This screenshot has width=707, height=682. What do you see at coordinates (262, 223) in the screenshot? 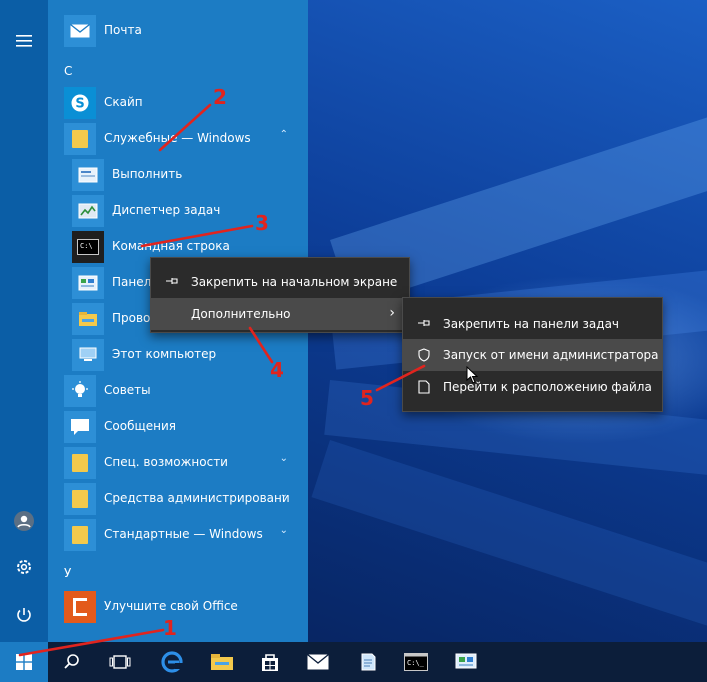
I see `annotation-number: 3` at bounding box center [262, 223].